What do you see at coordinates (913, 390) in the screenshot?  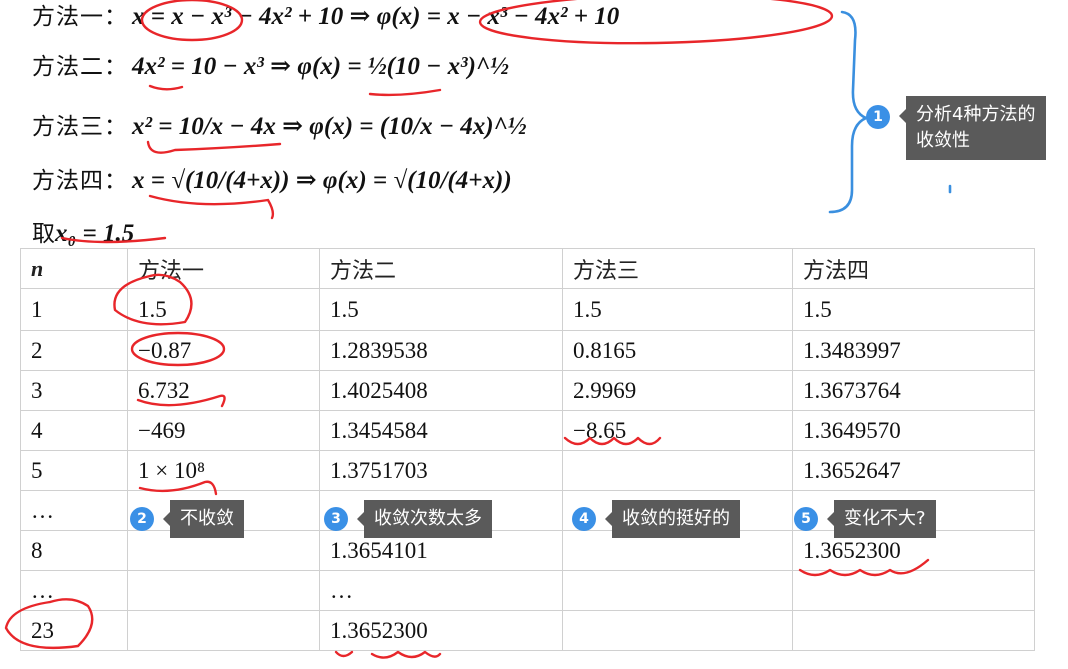 I see `table-cell: 1.3673764` at bounding box center [913, 390].